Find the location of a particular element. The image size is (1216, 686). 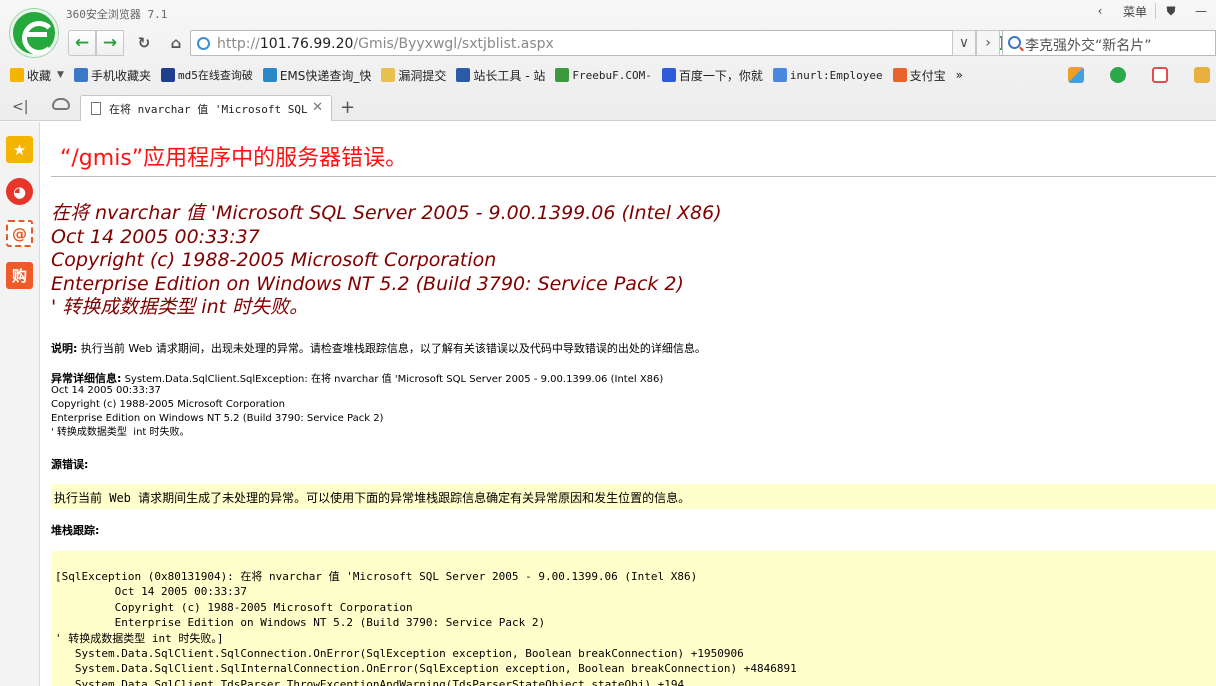

go-button: › is located at coordinates (988, 43).